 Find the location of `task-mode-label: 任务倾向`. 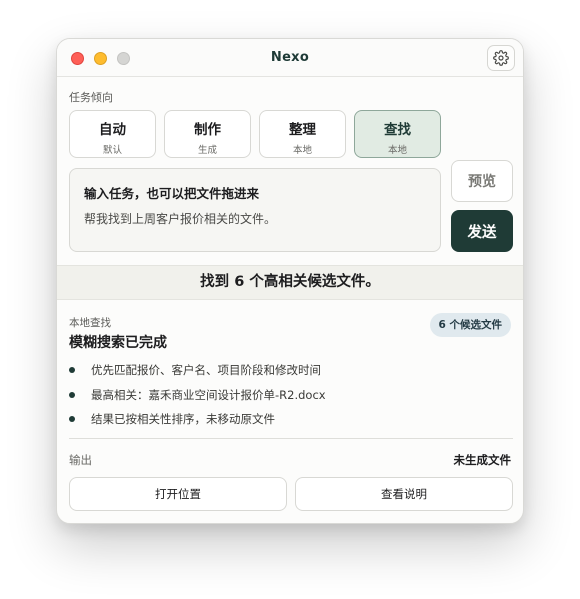

task-mode-label: 任务倾向 is located at coordinates (91, 97).